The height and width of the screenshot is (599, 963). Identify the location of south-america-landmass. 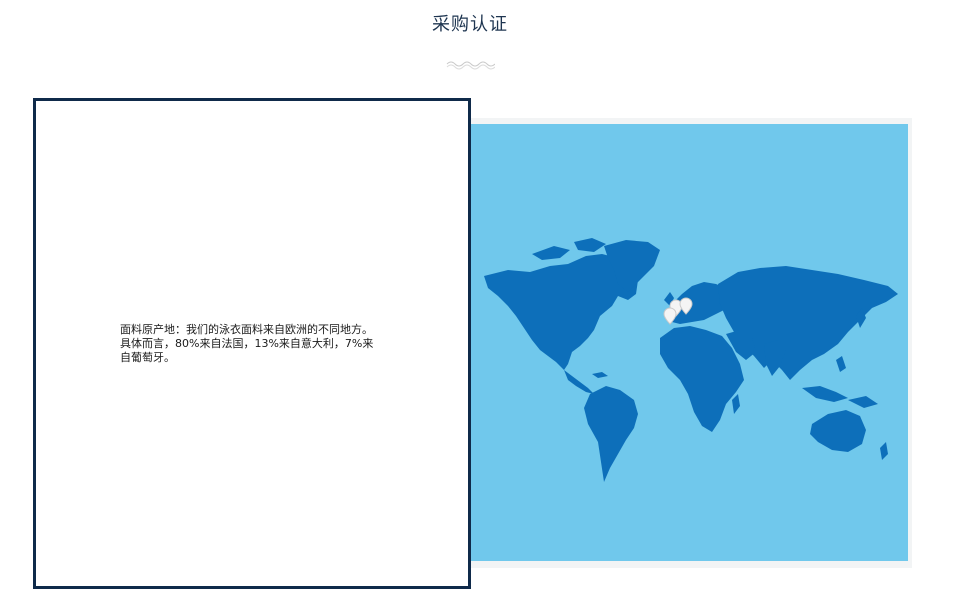
(611, 434).